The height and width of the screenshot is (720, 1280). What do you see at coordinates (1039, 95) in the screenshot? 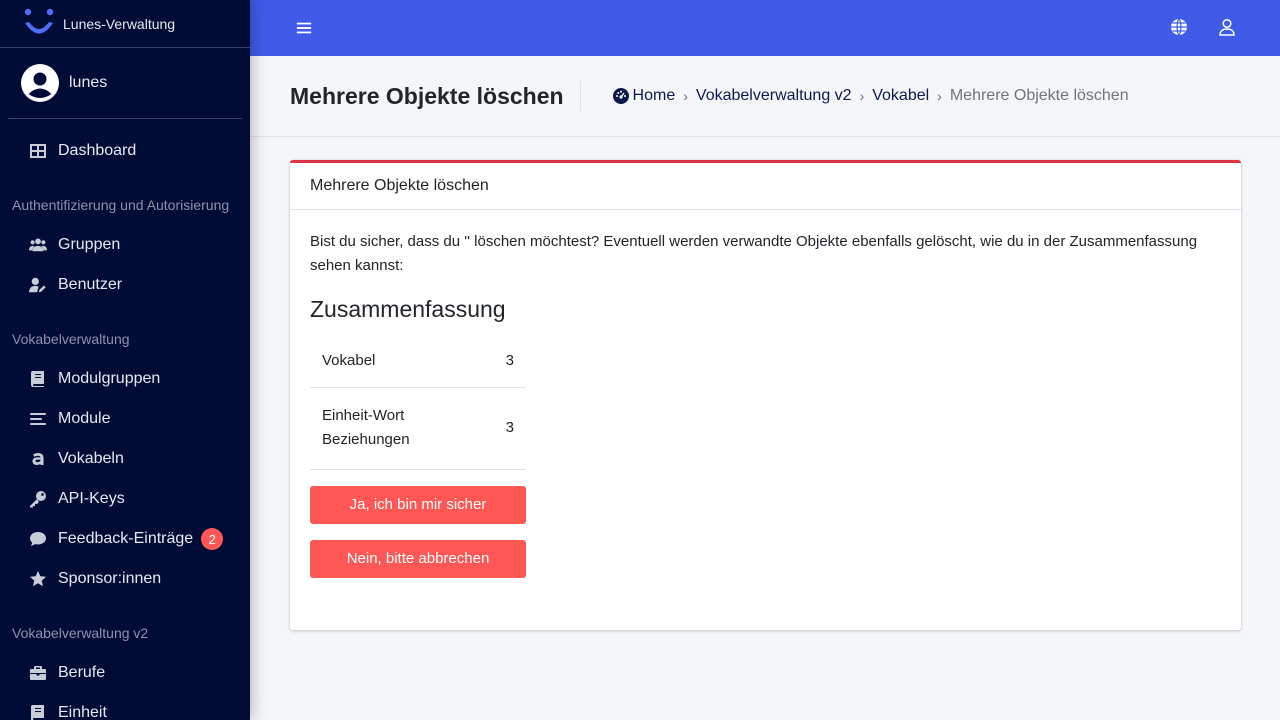
I see `breadcrumb-current: Mehrere Objekte löschen` at bounding box center [1039, 95].